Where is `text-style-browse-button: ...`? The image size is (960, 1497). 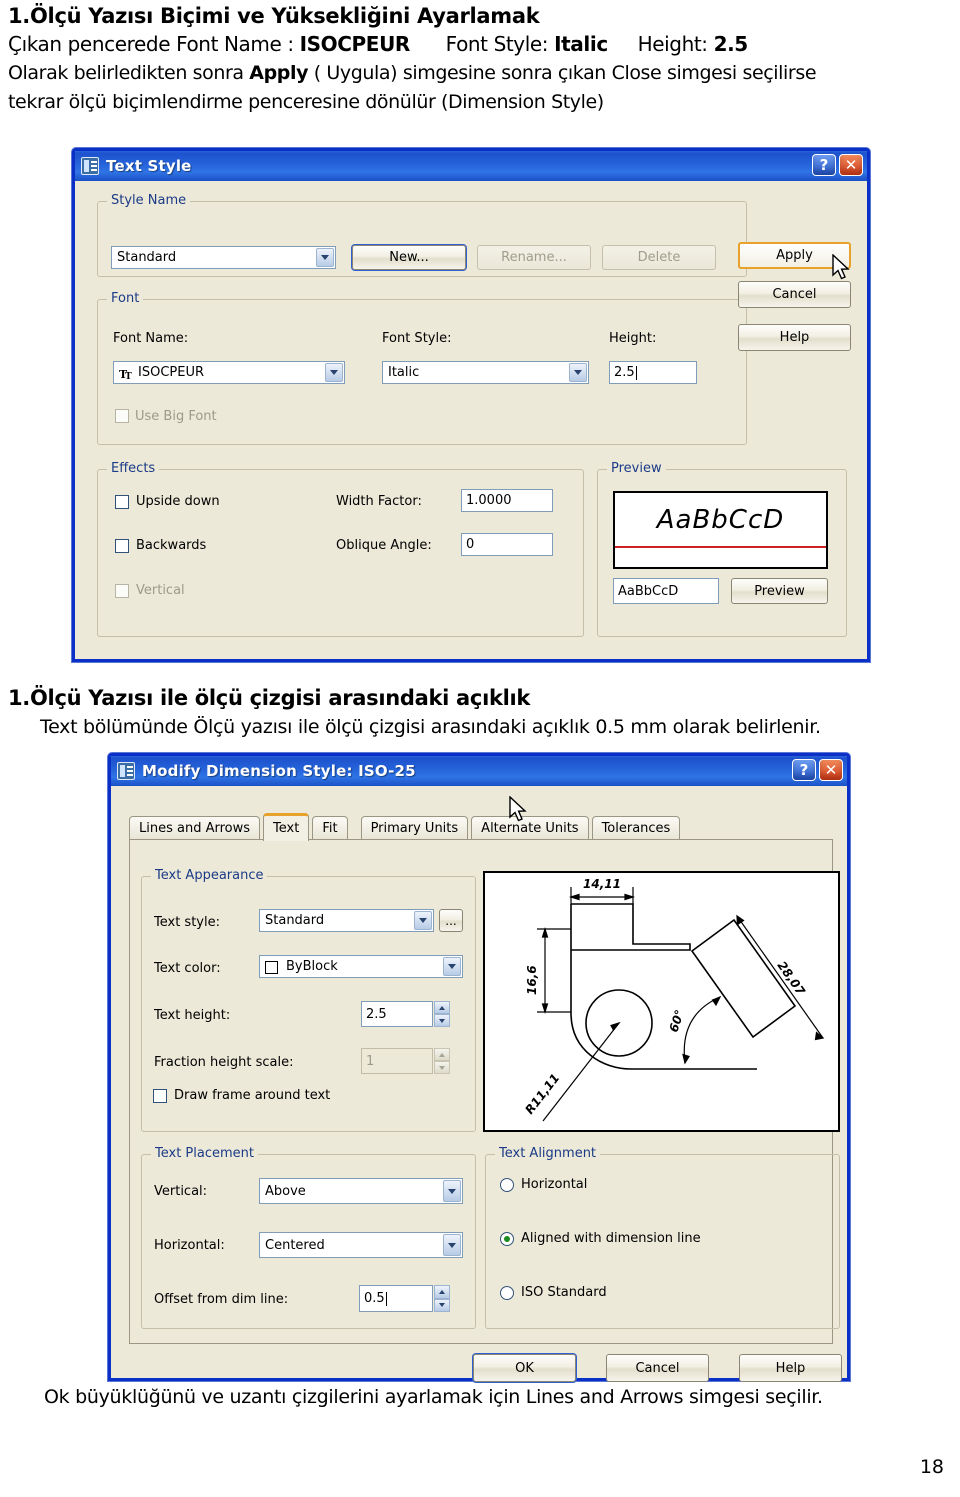
text-style-browse-button: ... is located at coordinates (451, 920).